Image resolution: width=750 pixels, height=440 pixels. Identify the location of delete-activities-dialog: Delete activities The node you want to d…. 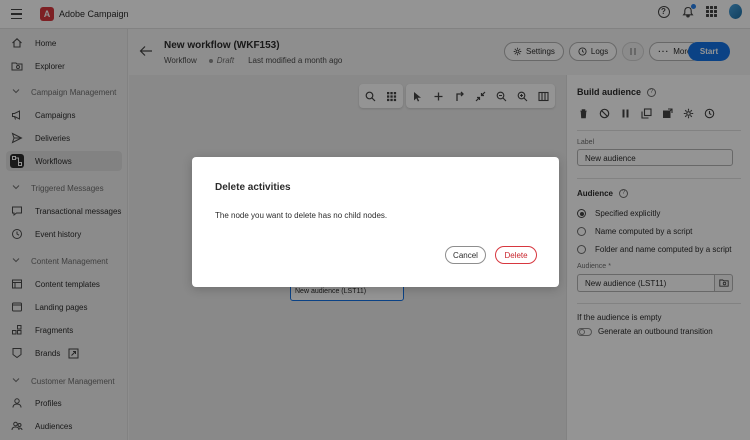
(375, 222).